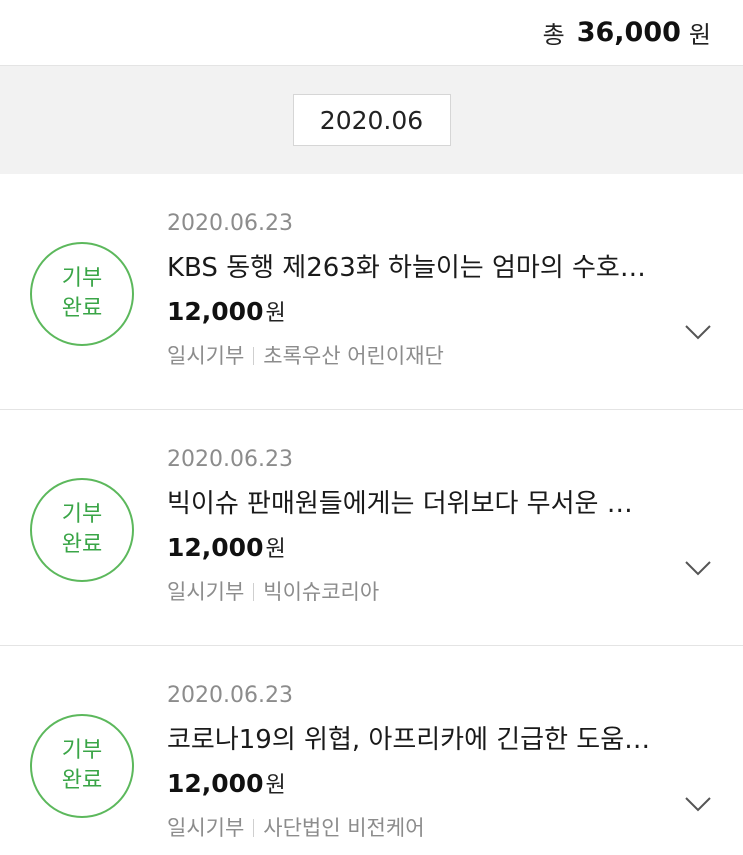 This screenshot has height=855, width=743. Describe the element at coordinates (628, 32) in the screenshot. I see `total-amount: 36,000` at that location.